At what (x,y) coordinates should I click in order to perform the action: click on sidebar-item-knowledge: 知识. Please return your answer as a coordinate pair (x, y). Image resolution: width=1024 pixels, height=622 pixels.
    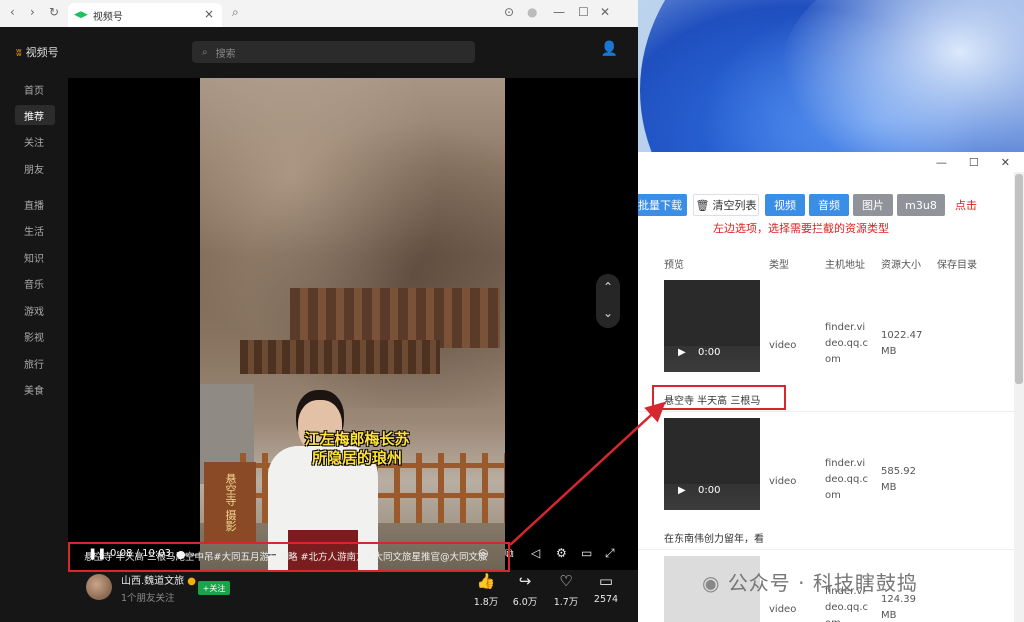
    Looking at the image, I should click on (35, 257).